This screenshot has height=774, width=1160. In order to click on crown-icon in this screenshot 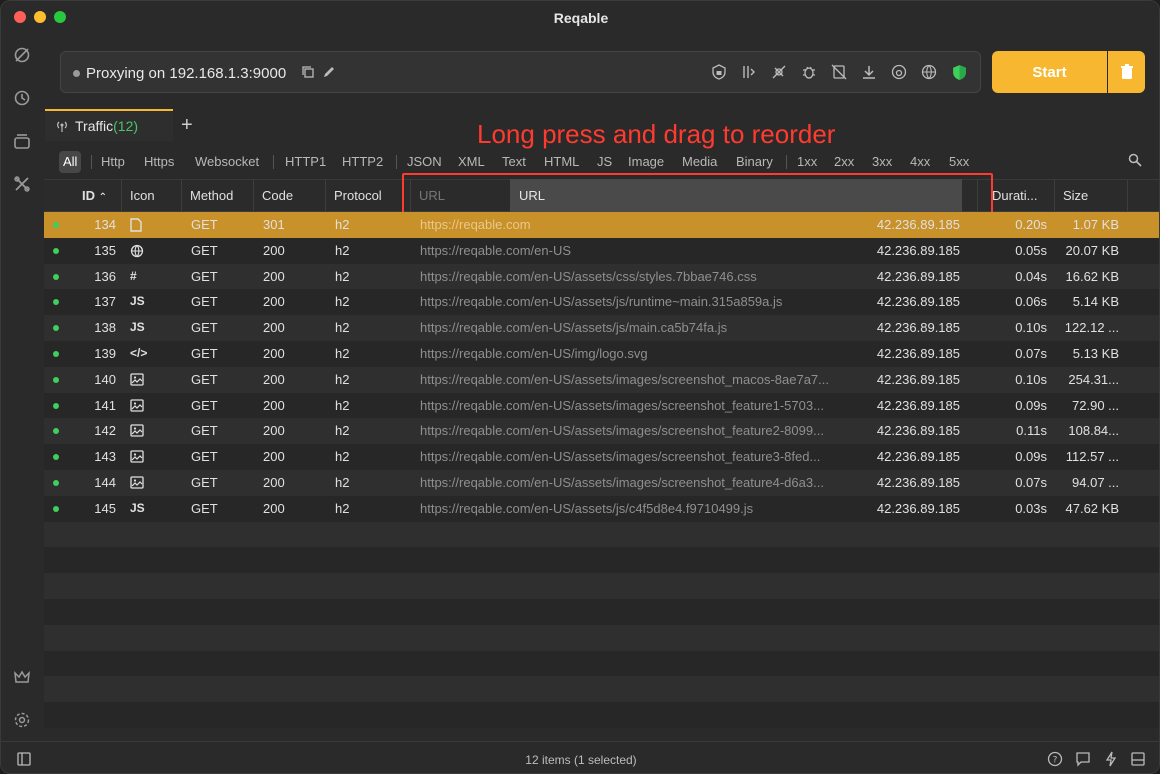, I will do `click(22, 677)`.